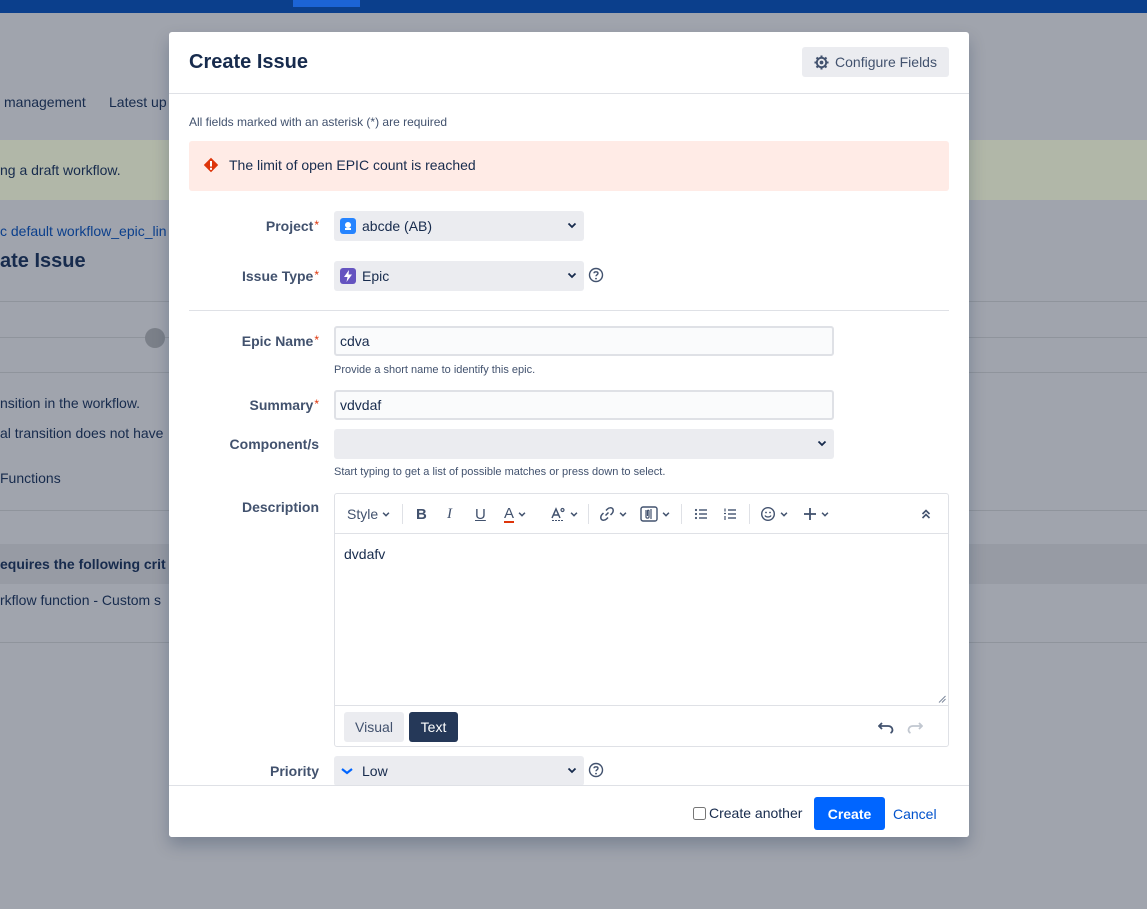 The width and height of the screenshot is (1147, 909). I want to click on bold-icon: B, so click(421, 514).